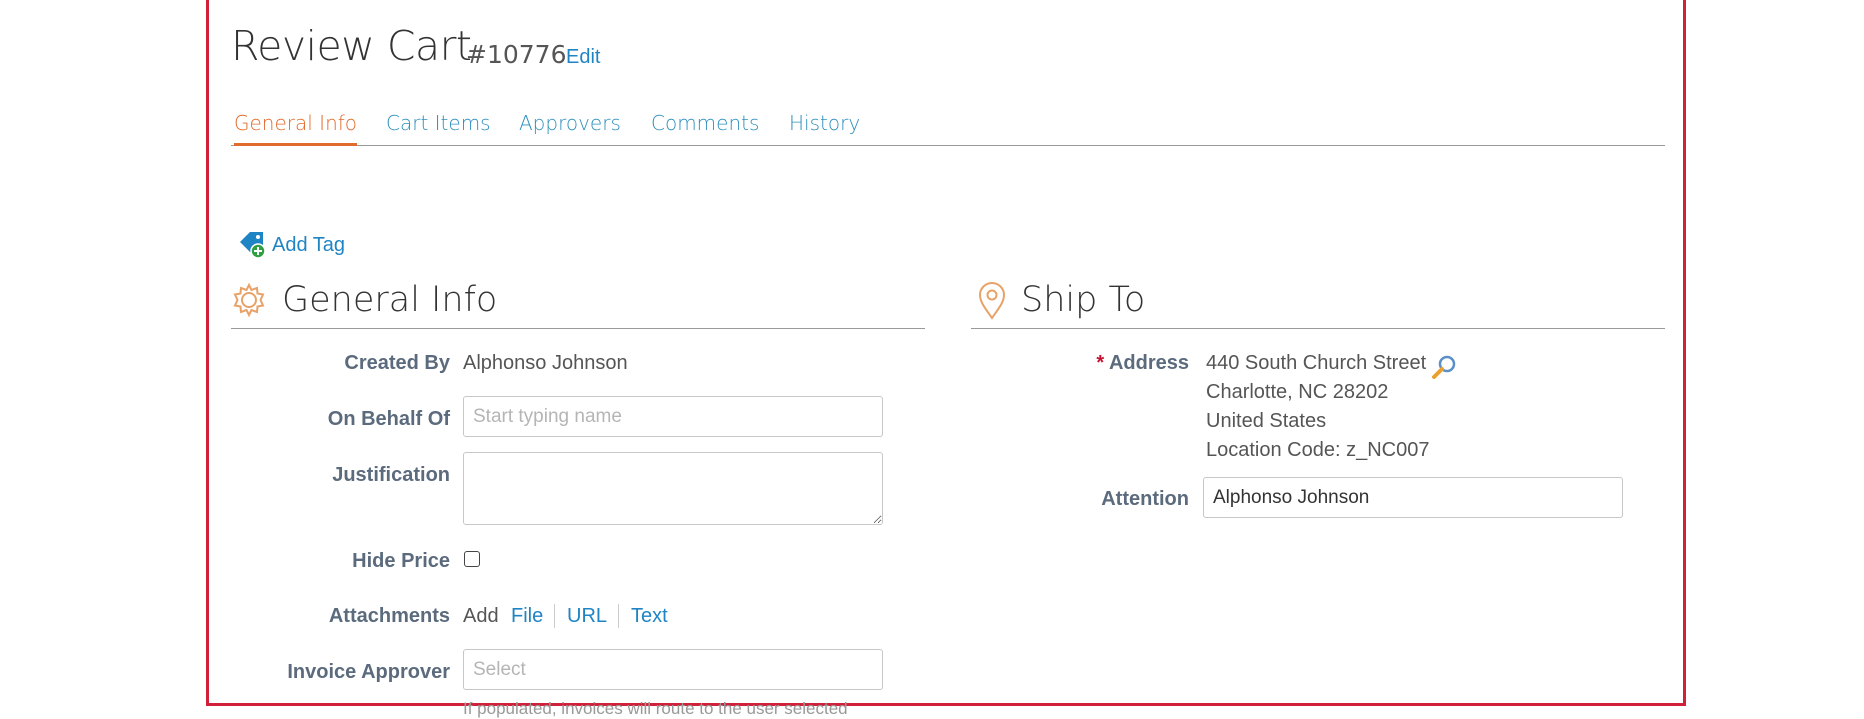 This screenshot has height=719, width=1864. Describe the element at coordinates (587, 616) in the screenshot. I see `attach-url-link: URL` at that location.